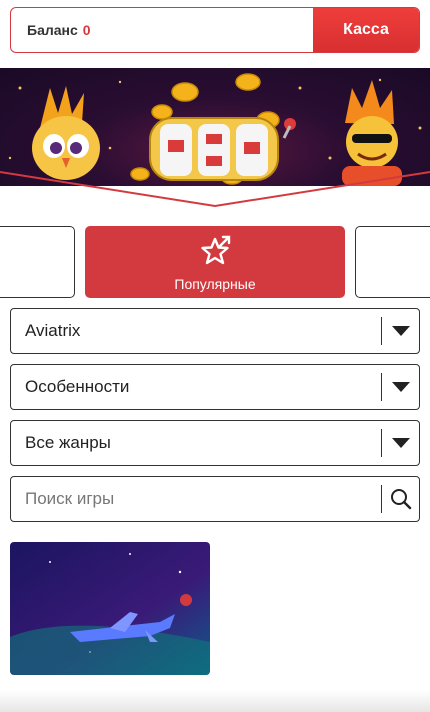  I want to click on game-card-aviatrix, so click(110, 608).